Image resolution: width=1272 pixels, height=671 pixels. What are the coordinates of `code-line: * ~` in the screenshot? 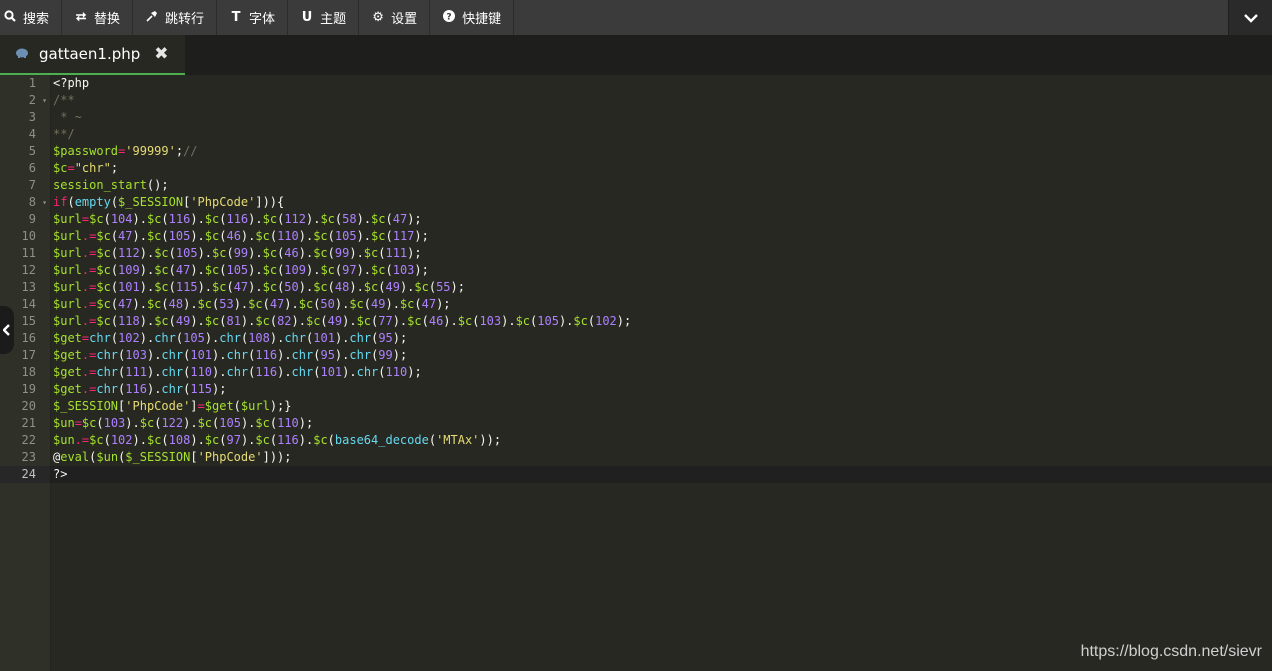 It's located at (67, 117).